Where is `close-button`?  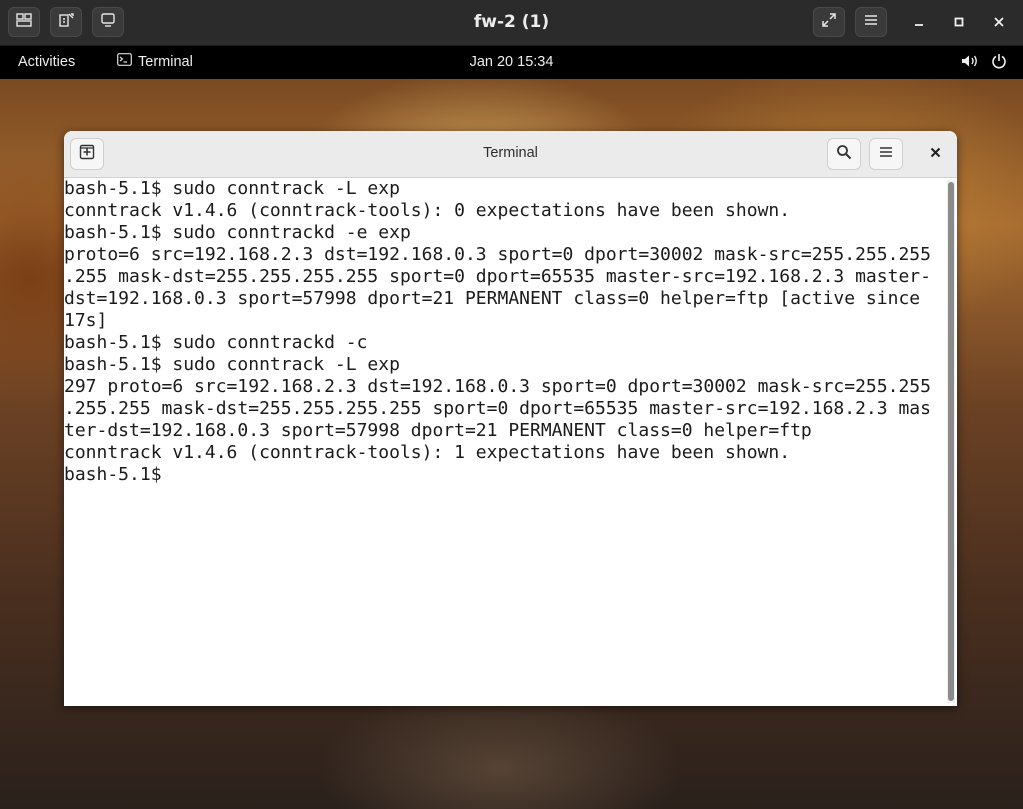 close-button is located at coordinates (999, 23).